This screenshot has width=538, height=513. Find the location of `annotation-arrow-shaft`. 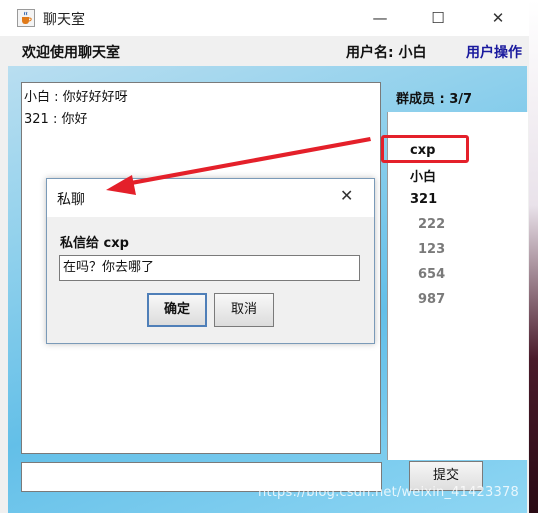

annotation-arrow-shaft is located at coordinates (248, 161).